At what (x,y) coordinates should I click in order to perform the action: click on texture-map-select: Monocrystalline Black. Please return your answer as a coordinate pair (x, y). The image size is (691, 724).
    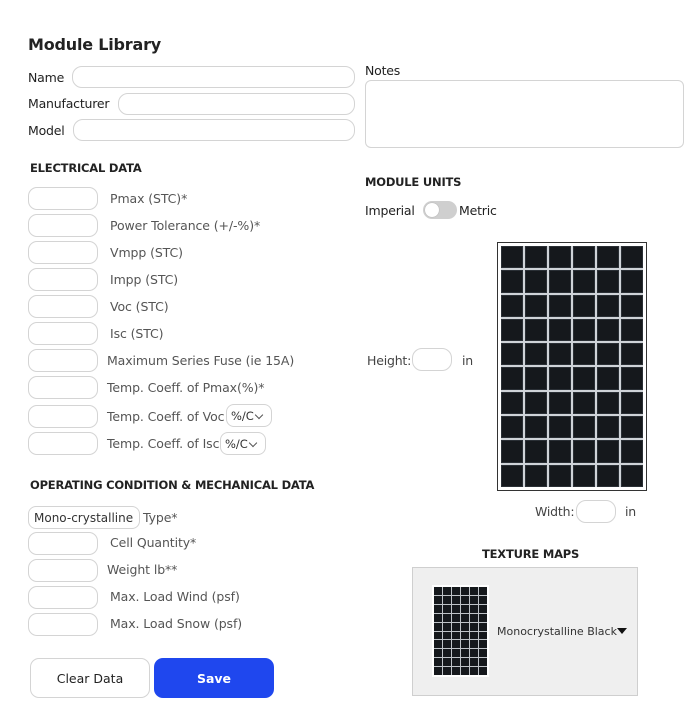
    Looking at the image, I should click on (525, 631).